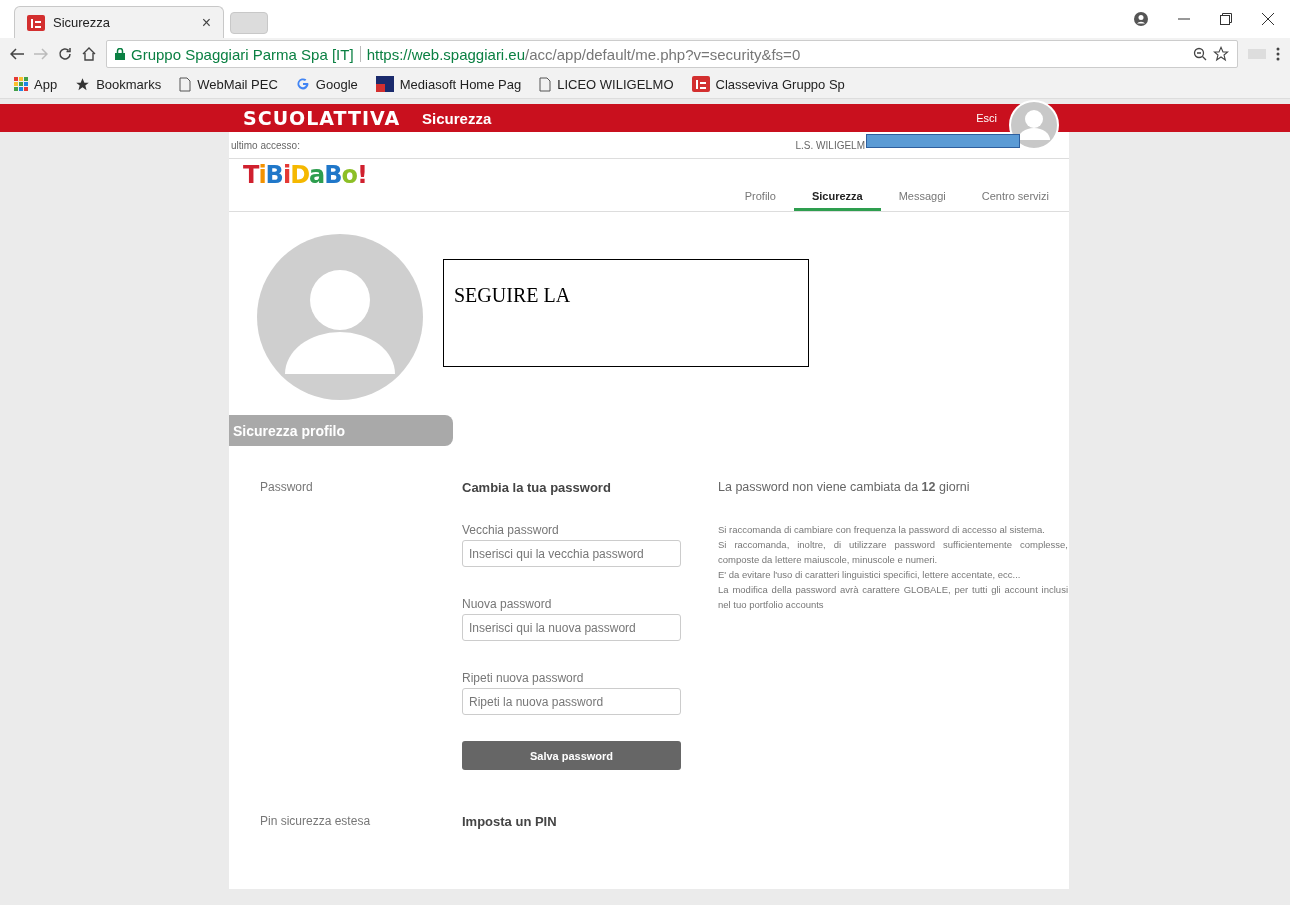 This screenshot has width=1290, height=905. I want to click on advice-text: La modifica della password avrà carattere GLOBALE, per tutti gli account inclusi nel tuo portfolio accounts, so click(893, 597).